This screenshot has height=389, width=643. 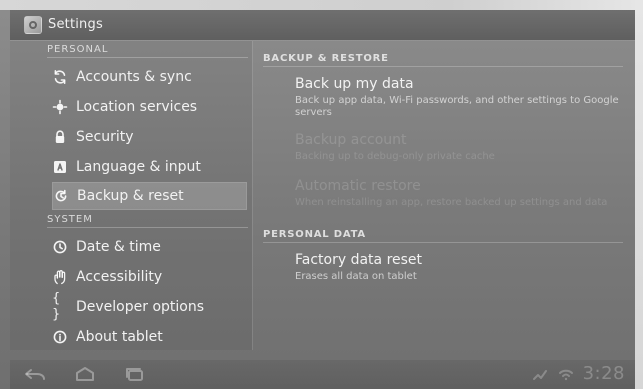 I want to click on sync-icon, so click(x=60, y=77).